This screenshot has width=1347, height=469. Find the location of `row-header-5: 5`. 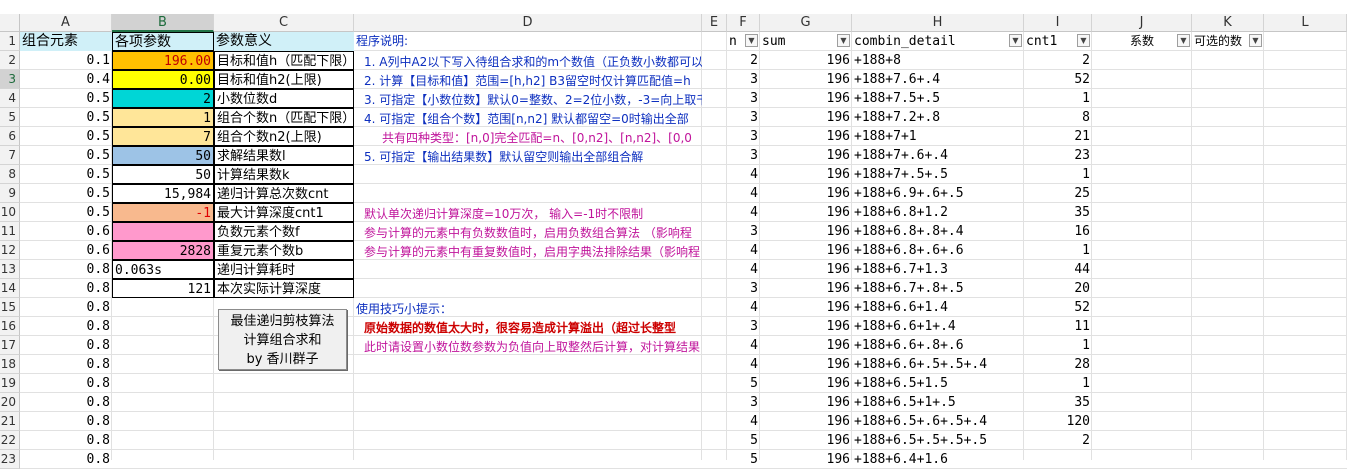

row-header-5: 5 is located at coordinates (10, 117).